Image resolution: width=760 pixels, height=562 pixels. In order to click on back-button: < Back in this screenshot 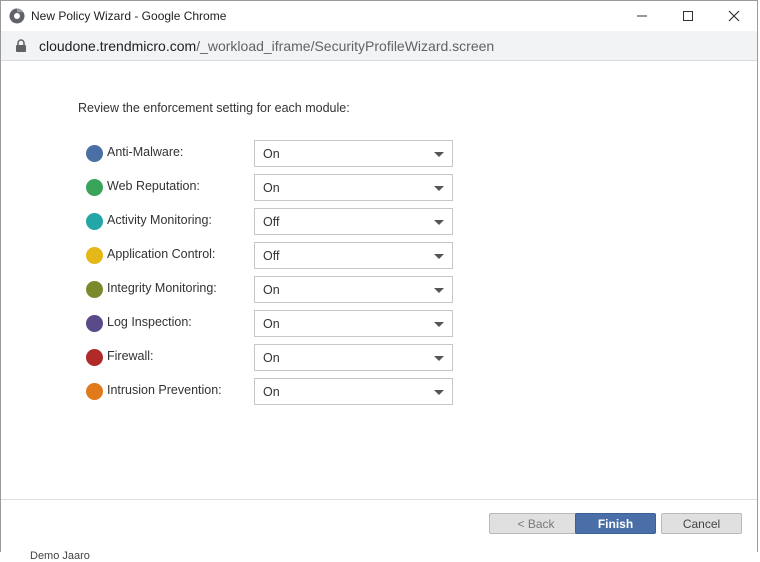, I will do `click(536, 523)`.